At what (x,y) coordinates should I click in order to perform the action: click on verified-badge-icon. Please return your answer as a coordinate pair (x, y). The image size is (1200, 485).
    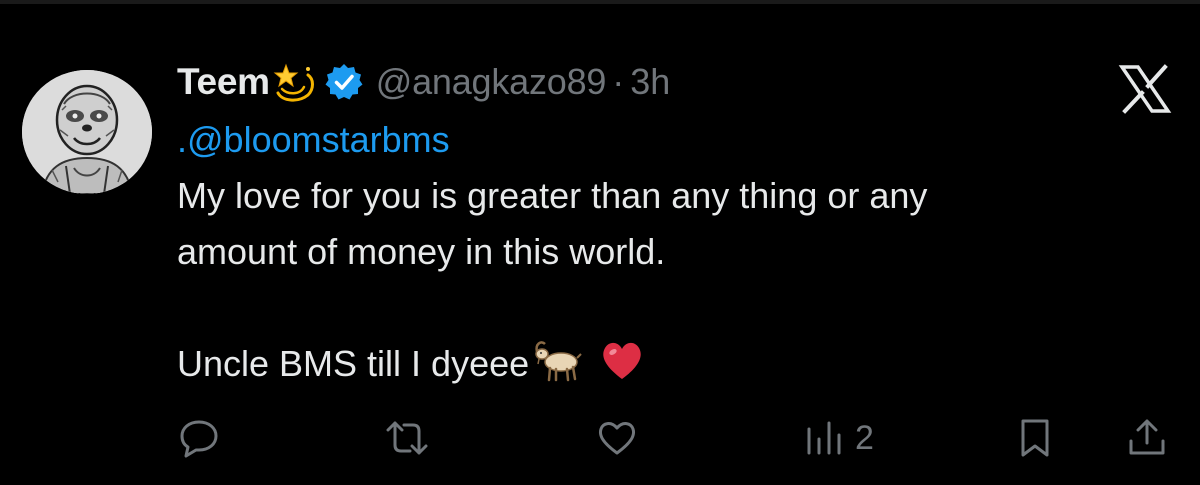
    Looking at the image, I should click on (344, 82).